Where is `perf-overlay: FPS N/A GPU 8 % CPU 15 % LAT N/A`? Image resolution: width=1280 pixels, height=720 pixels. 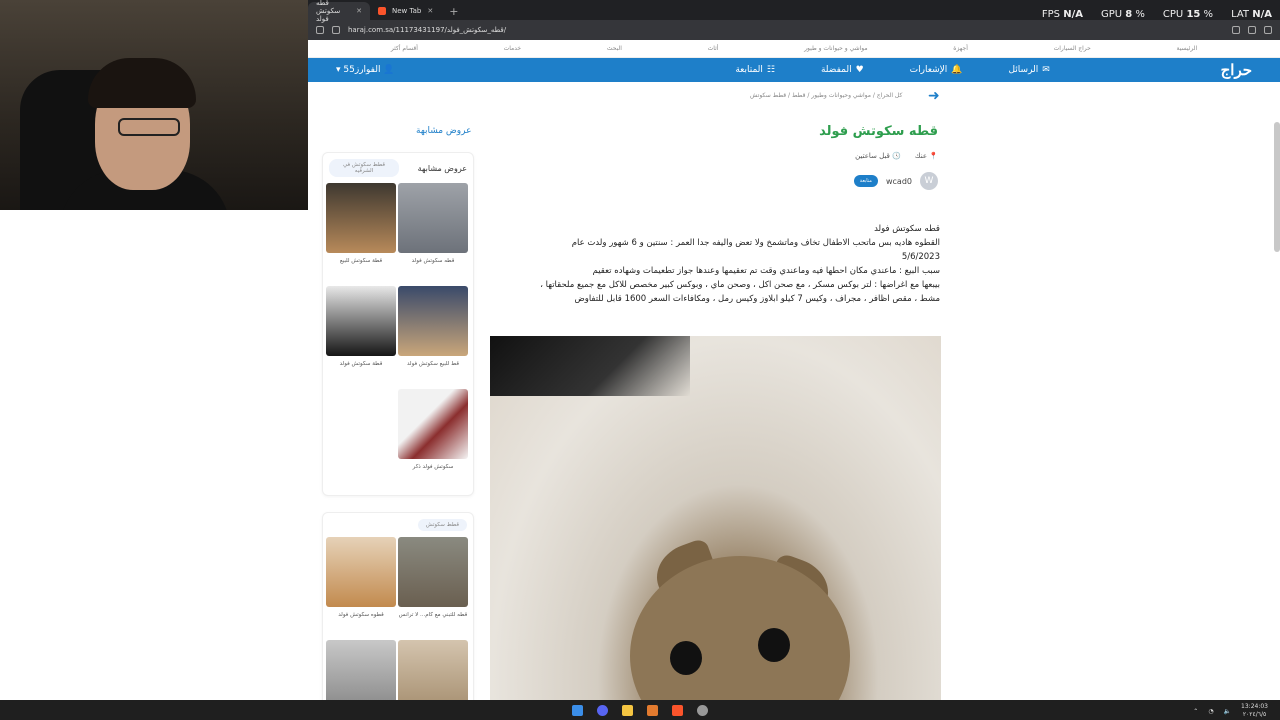 perf-overlay: FPS N/A GPU 8 % CPU 15 % LAT N/A is located at coordinates (1156, 14).